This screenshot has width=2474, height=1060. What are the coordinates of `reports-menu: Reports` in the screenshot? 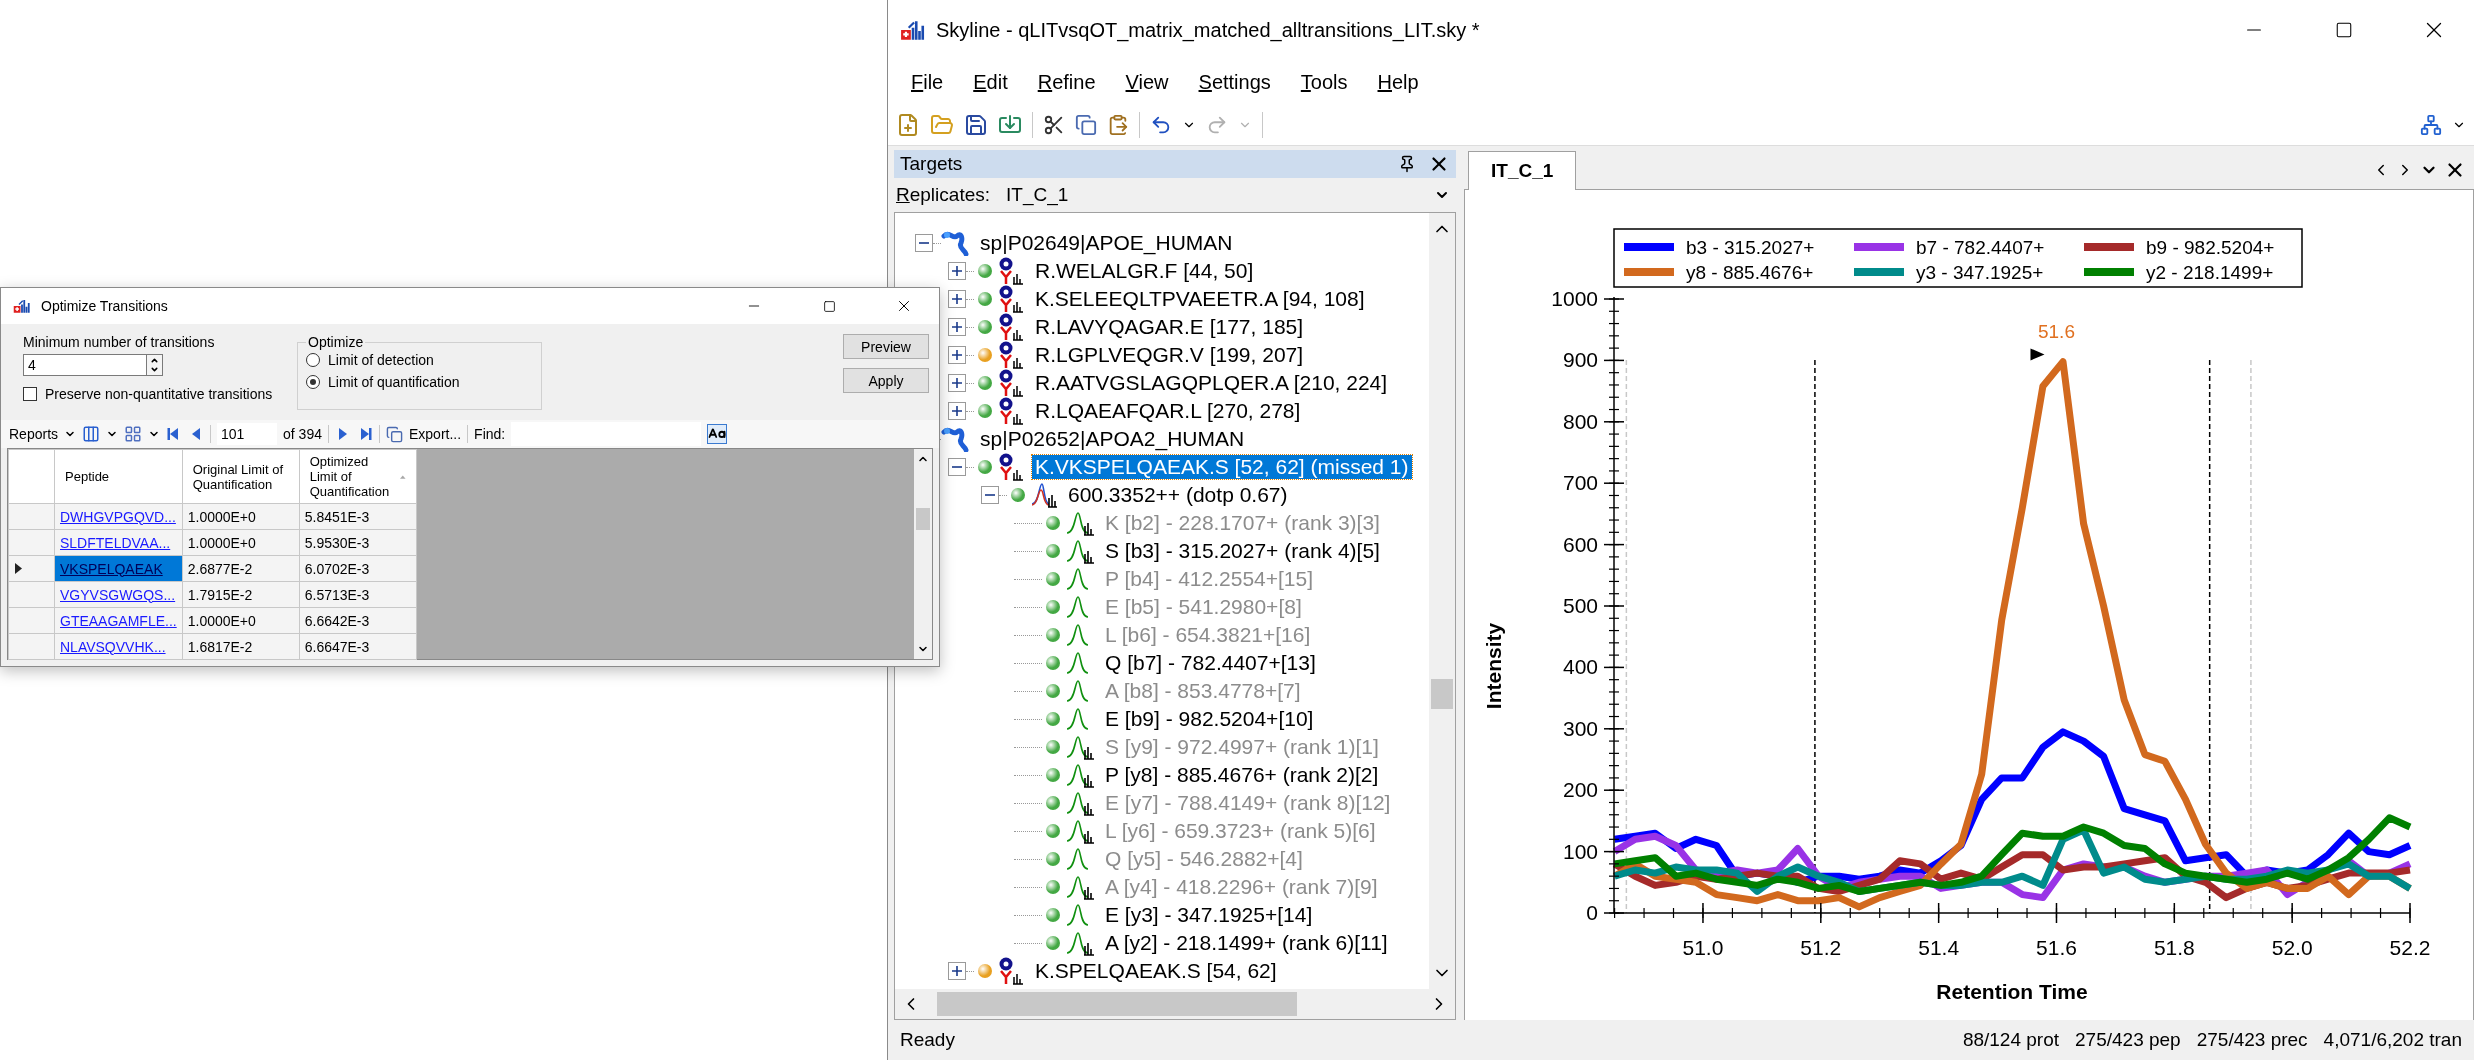 It's located at (34, 434).